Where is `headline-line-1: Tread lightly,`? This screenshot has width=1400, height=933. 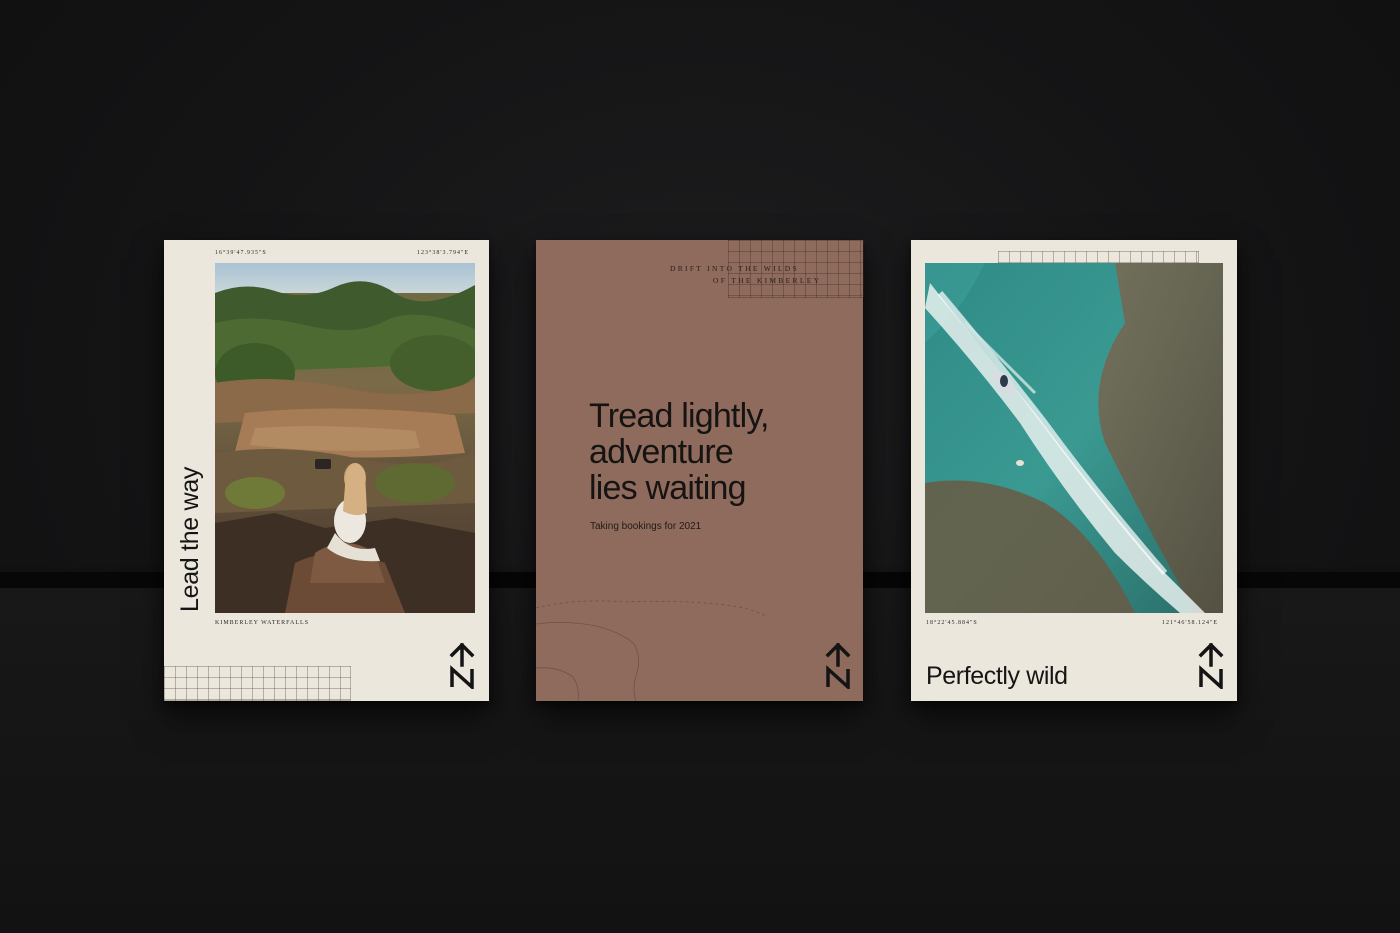
headline-line-1: Tread lightly, is located at coordinates (679, 416).